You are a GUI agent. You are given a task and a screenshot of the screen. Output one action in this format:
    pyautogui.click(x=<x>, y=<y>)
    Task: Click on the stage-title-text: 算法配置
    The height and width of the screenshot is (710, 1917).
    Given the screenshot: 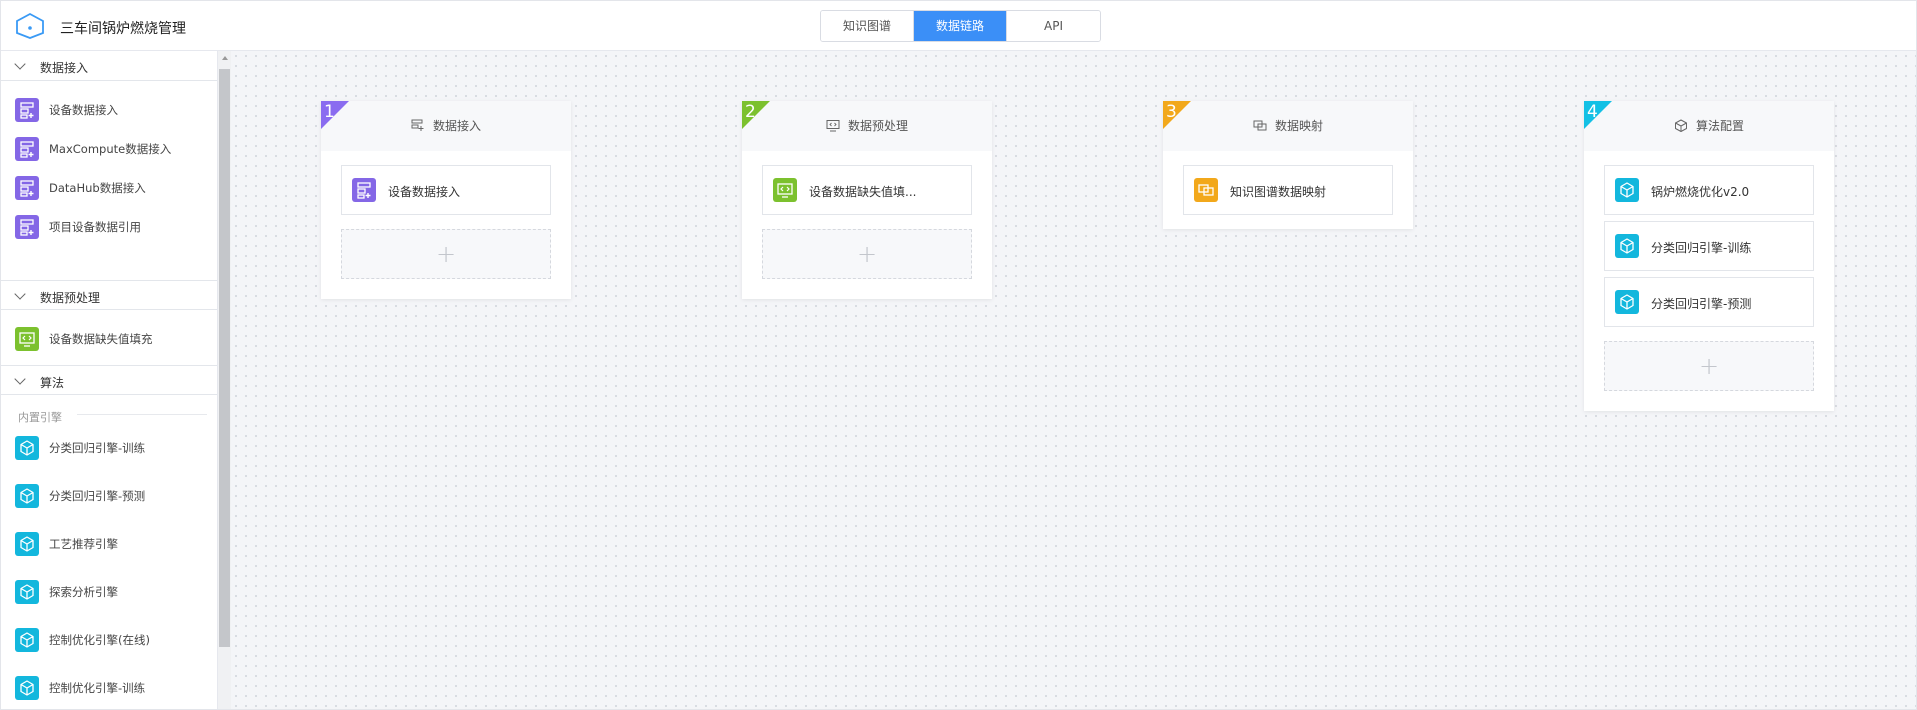 What is the action you would take?
    pyautogui.click(x=1719, y=126)
    